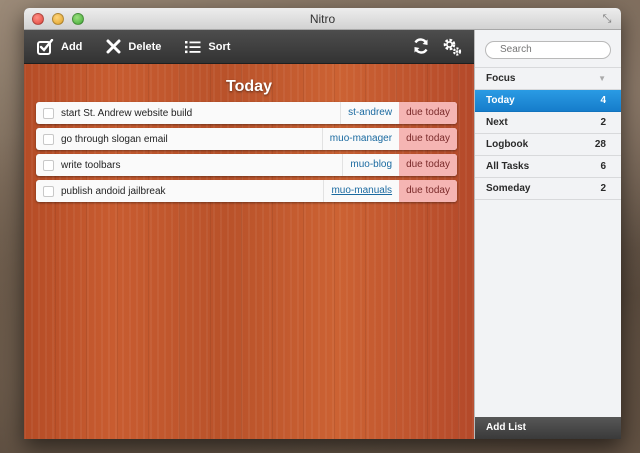 This screenshot has height=453, width=640. I want to click on x-delete-icon, so click(113, 46).